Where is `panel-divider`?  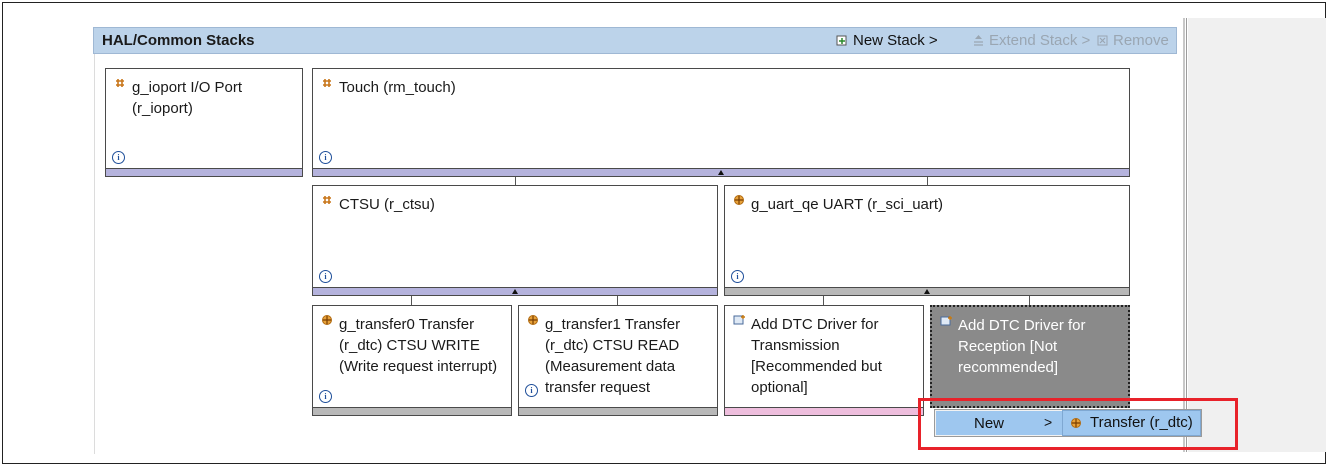 panel-divider is located at coordinates (1184, 235).